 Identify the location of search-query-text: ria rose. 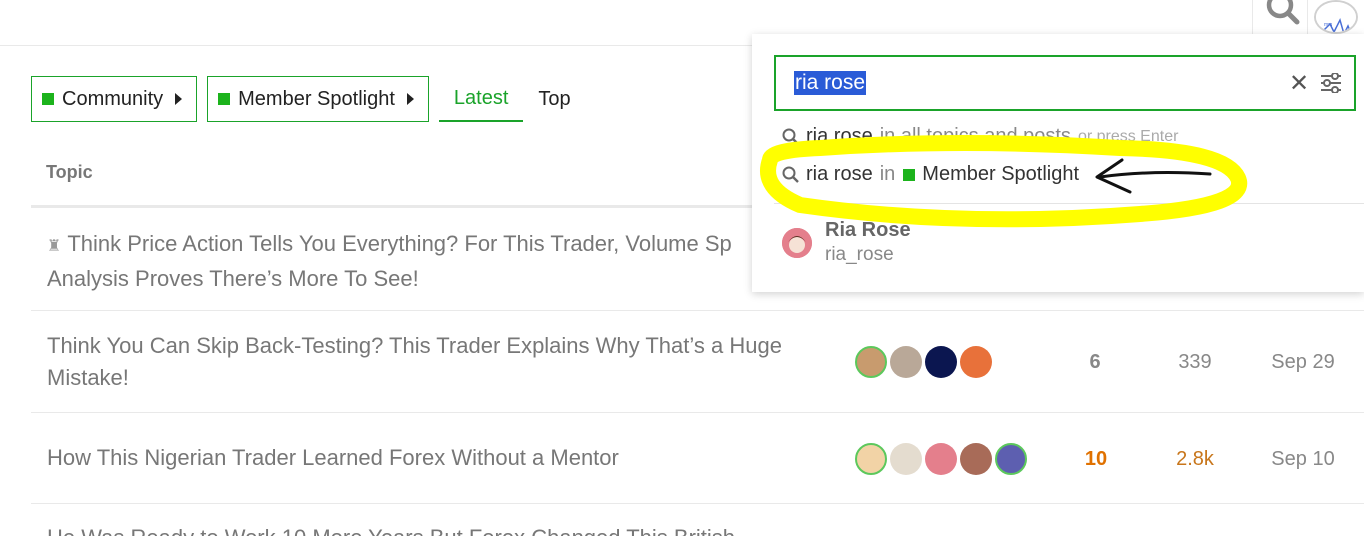
(830, 83).